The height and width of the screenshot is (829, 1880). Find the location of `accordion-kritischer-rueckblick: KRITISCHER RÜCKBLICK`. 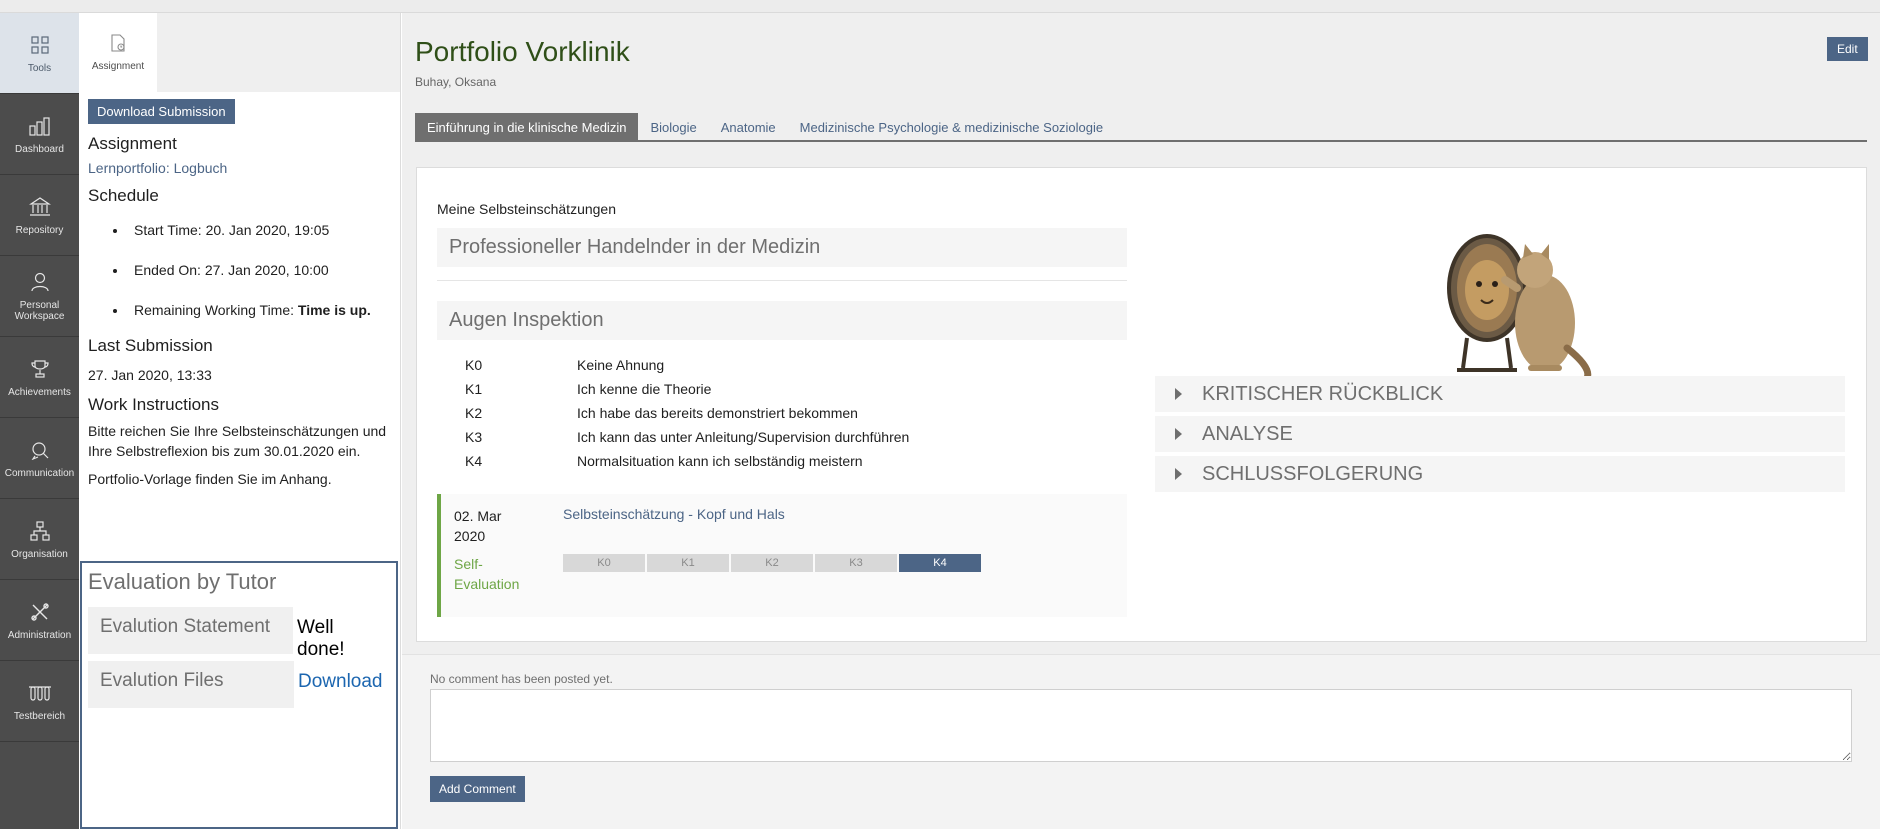

accordion-kritischer-rueckblick: KRITISCHER RÜCKBLICK is located at coordinates (1500, 394).